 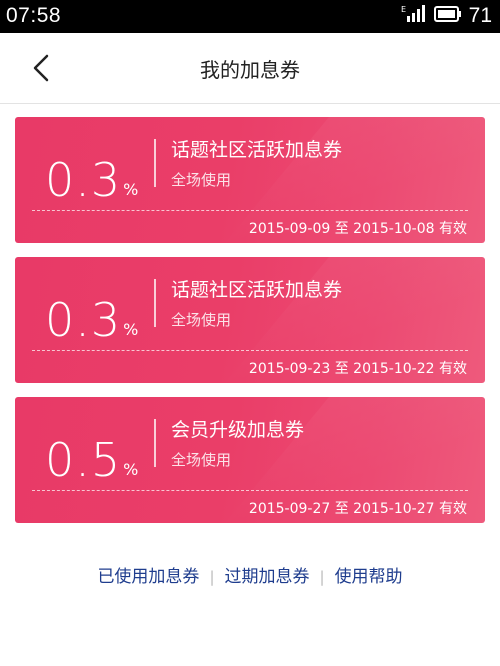 I want to click on coupon-rate: 0.5 %, so click(x=91, y=453).